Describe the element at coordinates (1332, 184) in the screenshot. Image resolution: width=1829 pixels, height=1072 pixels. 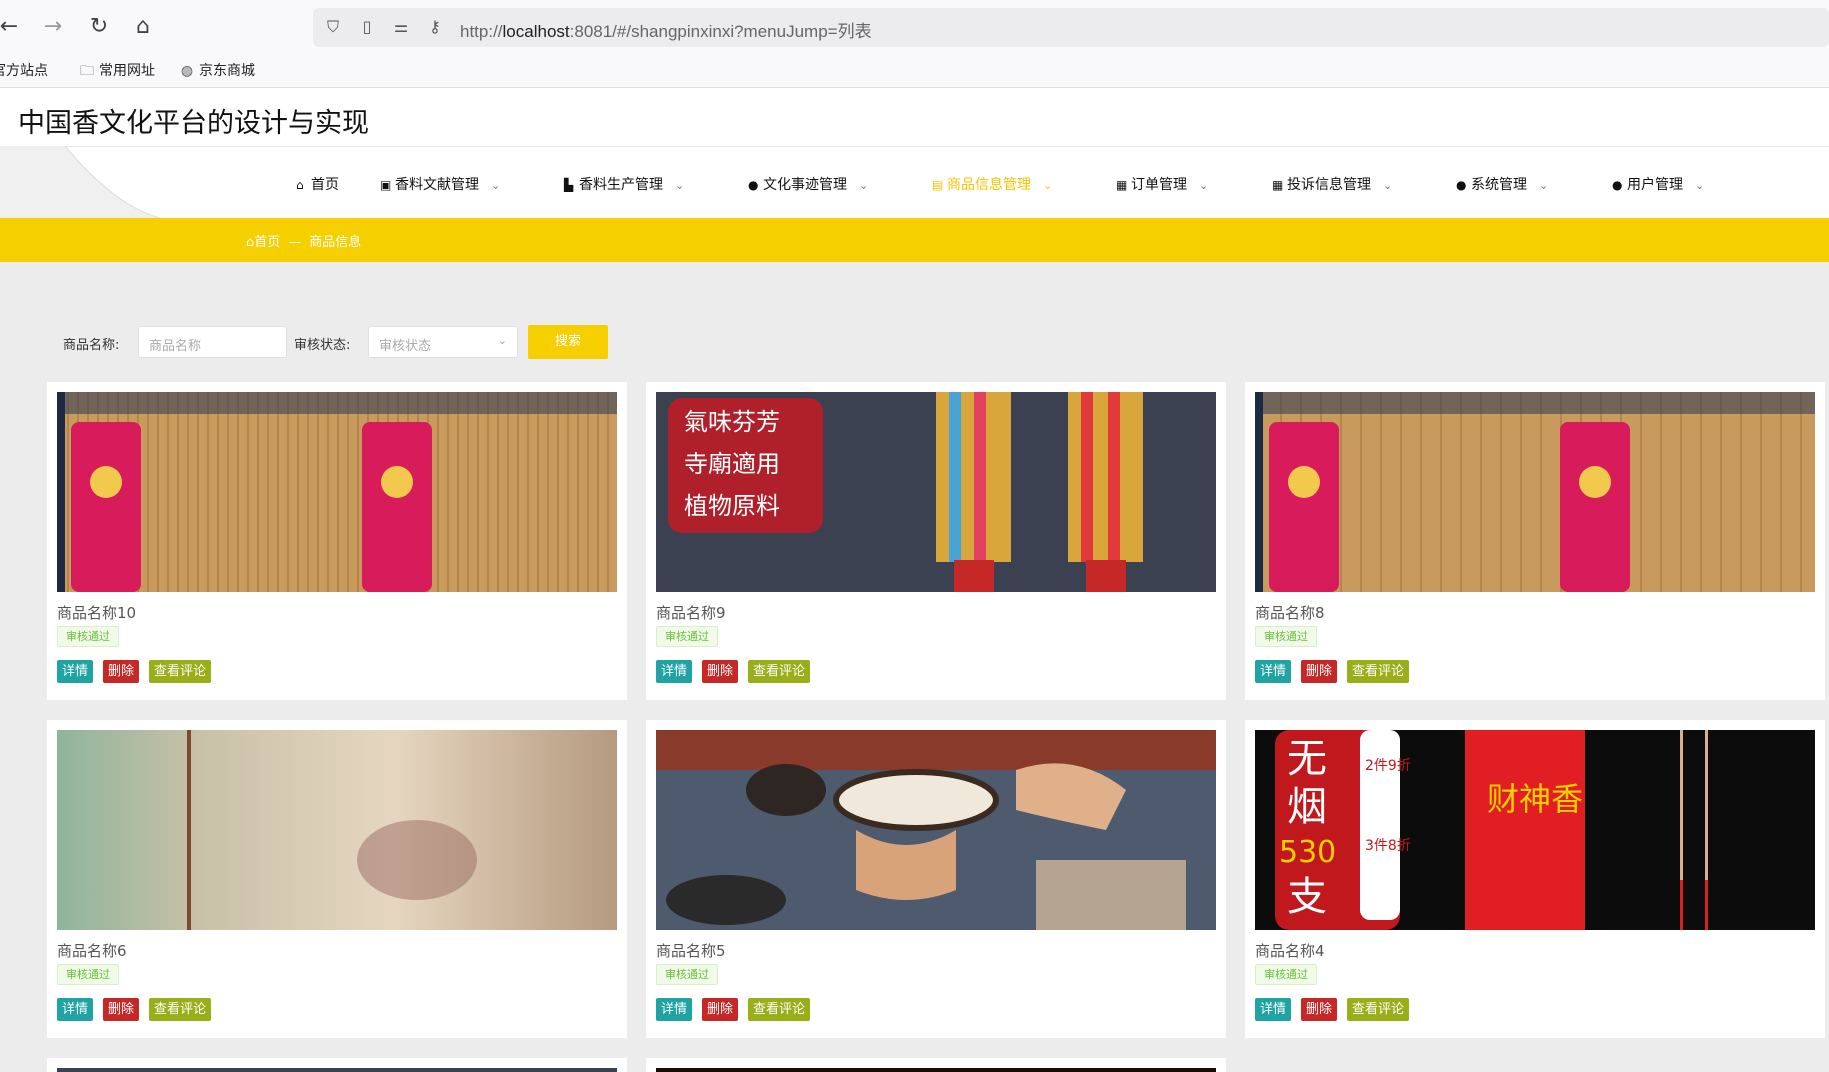
I see `menu-item-complaints: ▦ 投诉信息管理 ⌄` at that location.